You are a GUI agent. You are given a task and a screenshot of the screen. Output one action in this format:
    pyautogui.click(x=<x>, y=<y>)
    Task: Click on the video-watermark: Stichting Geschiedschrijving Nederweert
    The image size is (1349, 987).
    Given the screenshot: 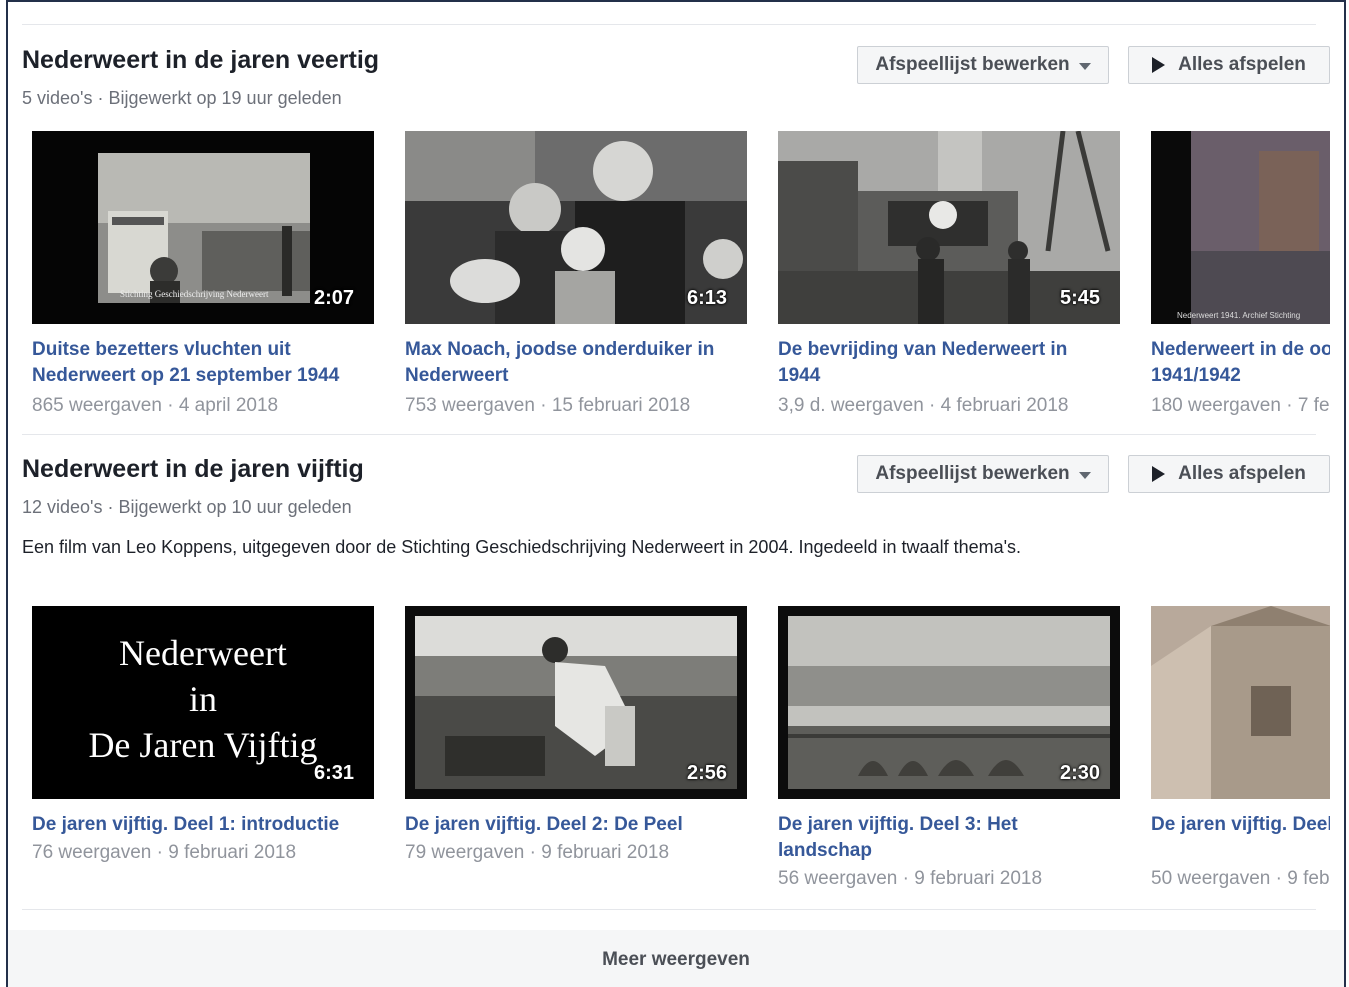 What is the action you would take?
    pyautogui.click(x=194, y=294)
    